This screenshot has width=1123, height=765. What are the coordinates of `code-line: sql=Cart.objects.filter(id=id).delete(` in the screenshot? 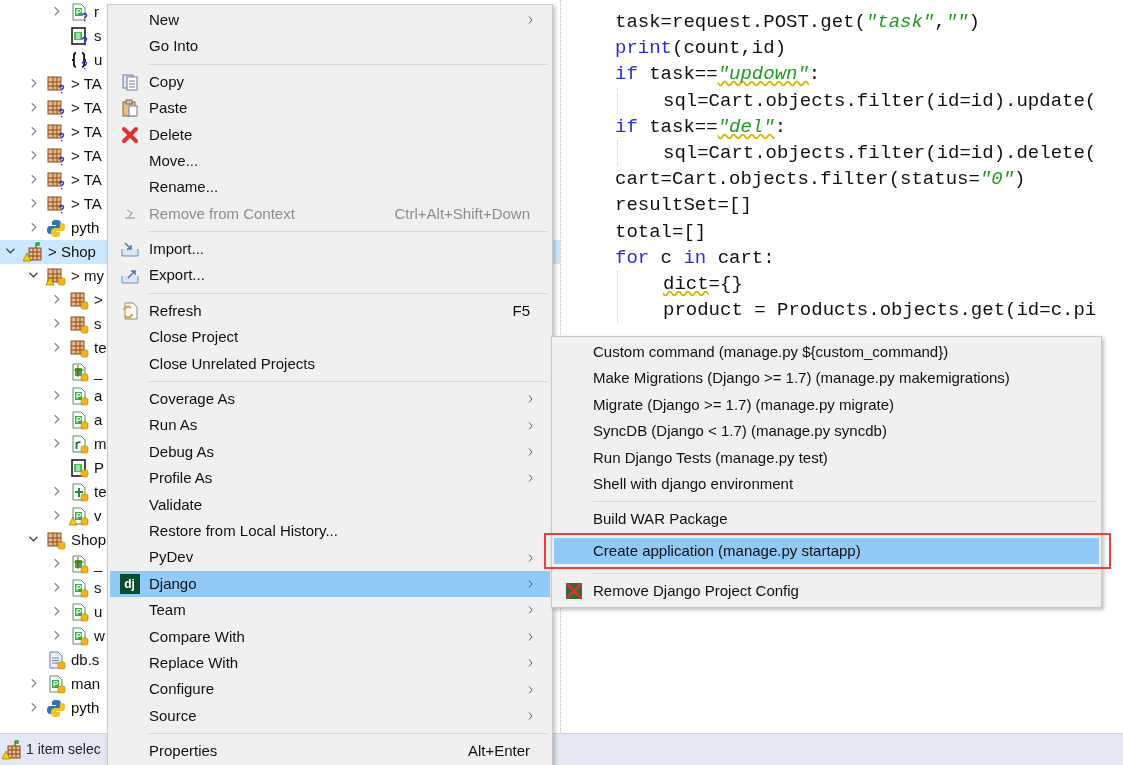 It's located at (880, 153).